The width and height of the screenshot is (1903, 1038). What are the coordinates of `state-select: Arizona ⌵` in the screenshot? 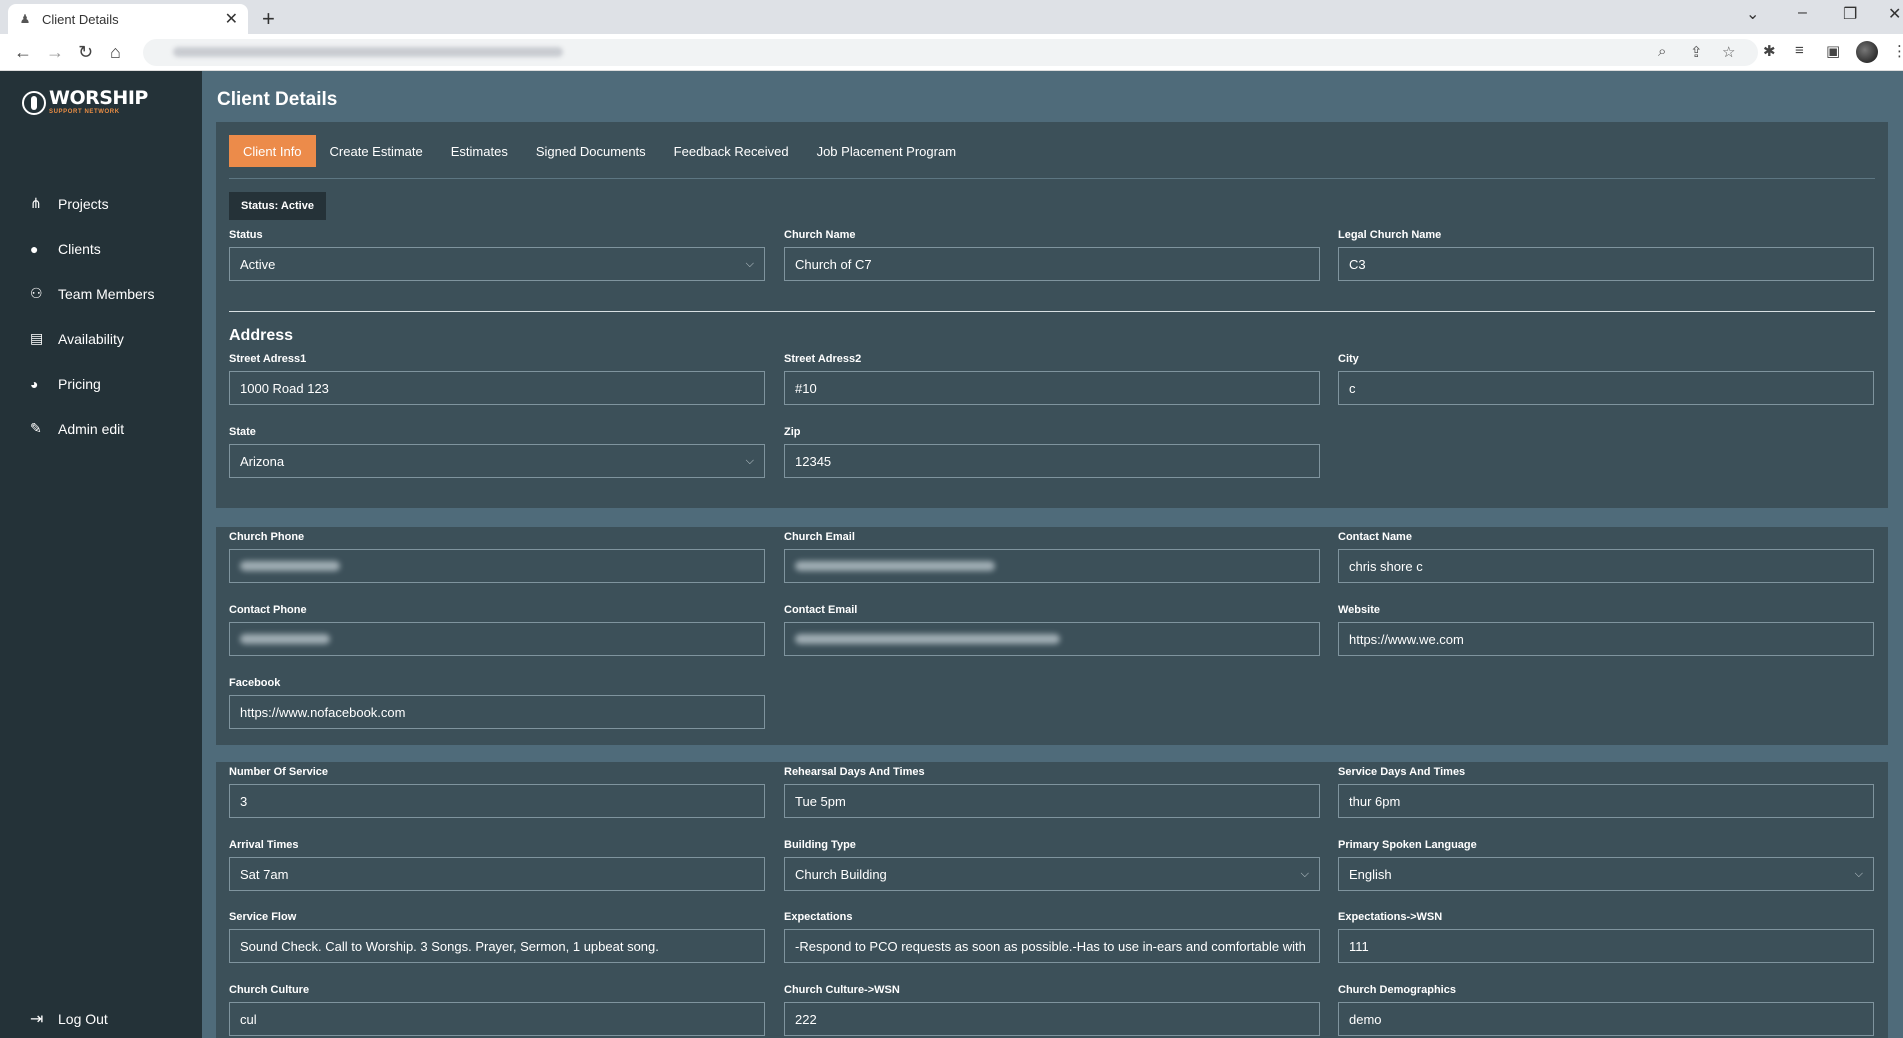 It's located at (497, 461).